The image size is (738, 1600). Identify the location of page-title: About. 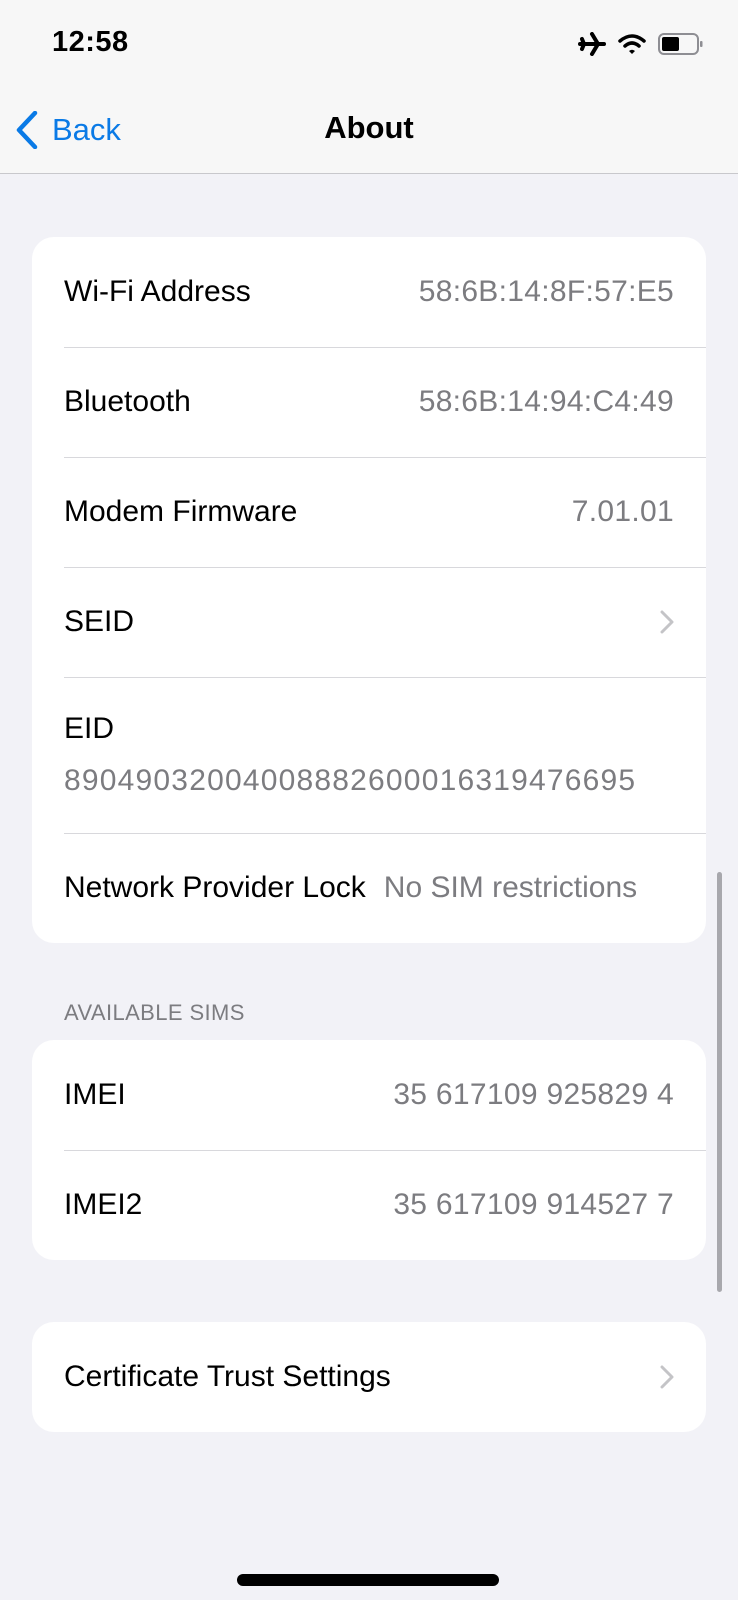
(369, 127).